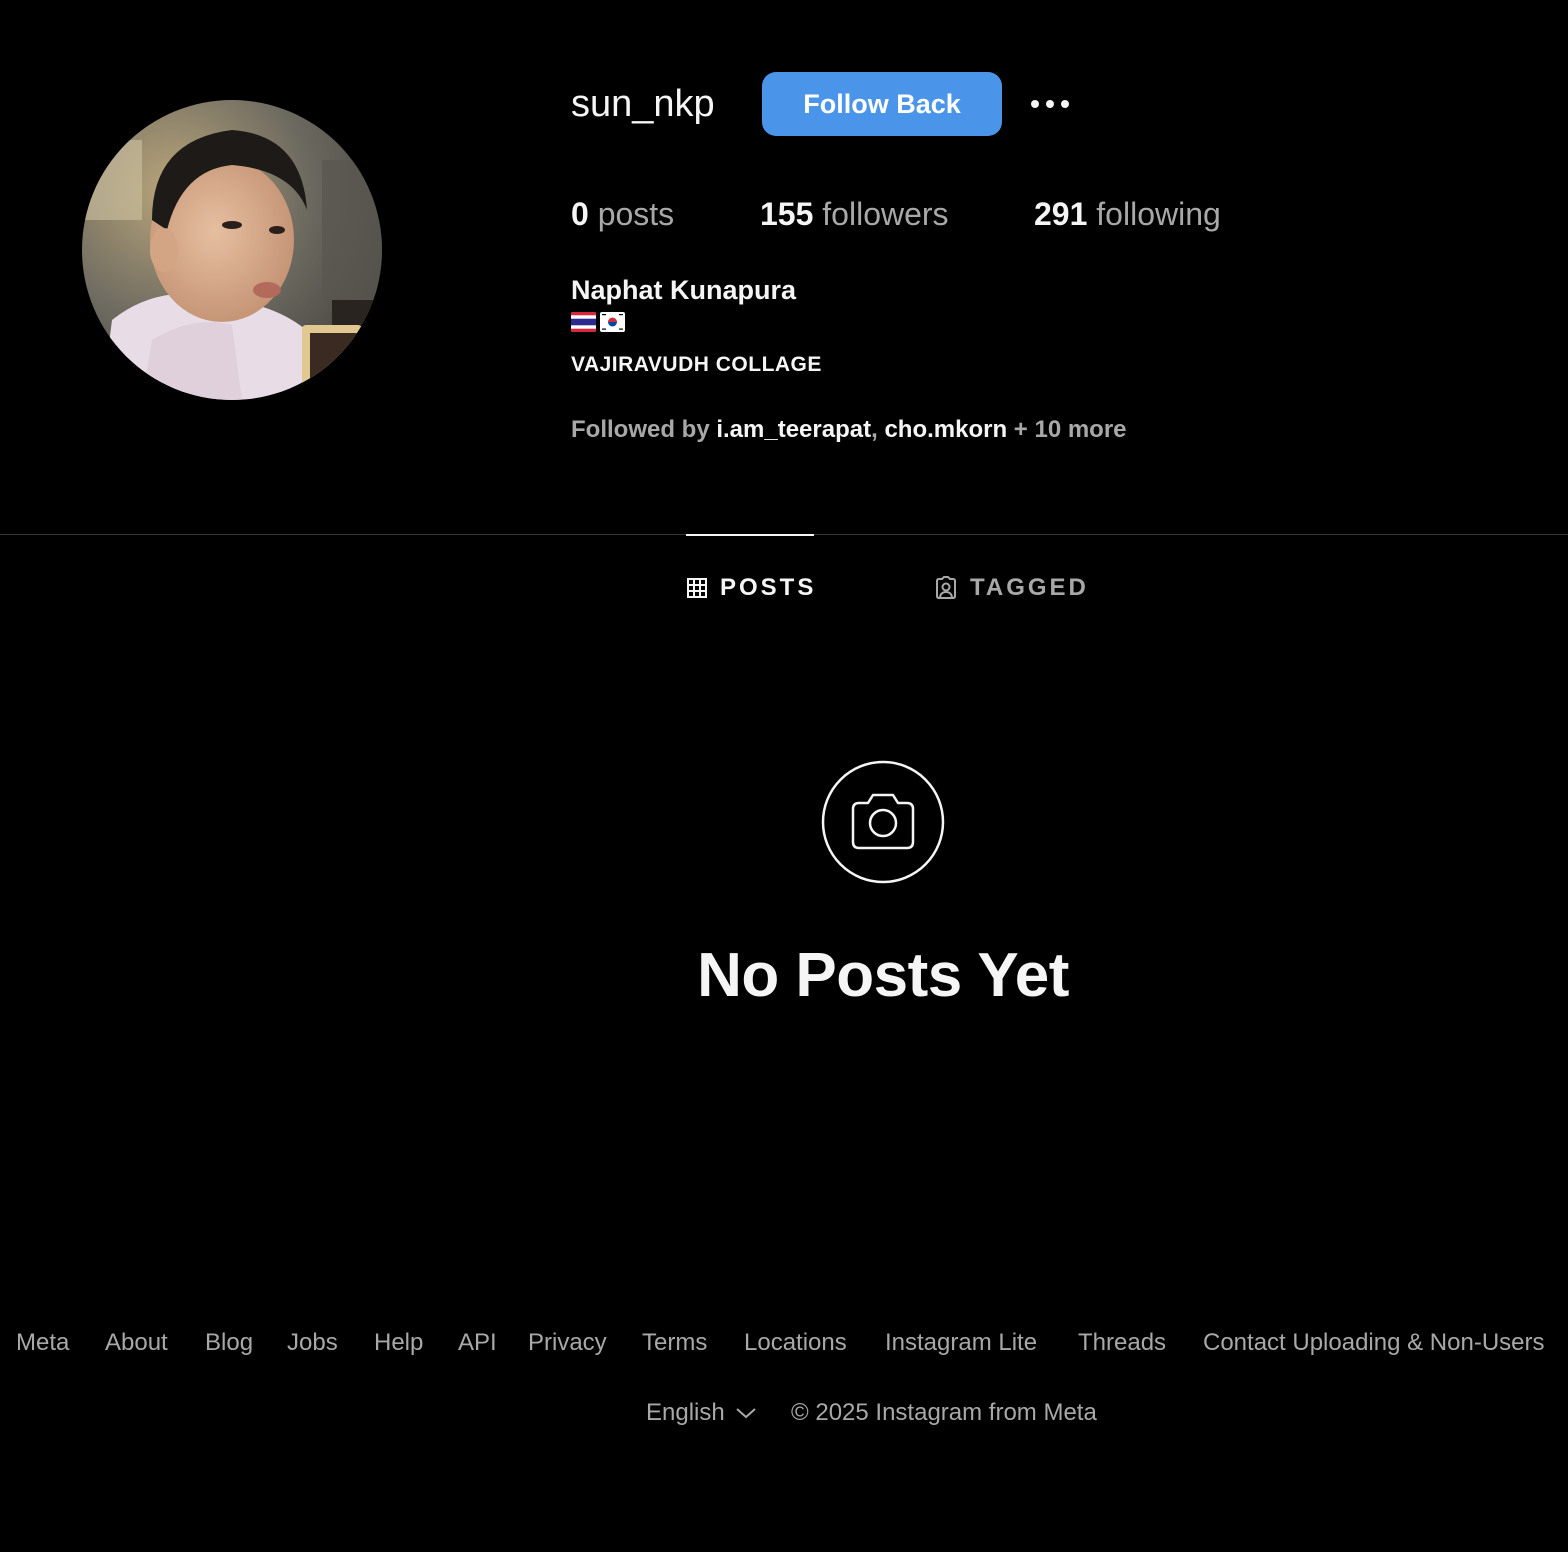 The height and width of the screenshot is (1552, 1568). What do you see at coordinates (1374, 1343) in the screenshot?
I see `footer-link-contact-uploading: Contact Uploading & Non-Users` at bounding box center [1374, 1343].